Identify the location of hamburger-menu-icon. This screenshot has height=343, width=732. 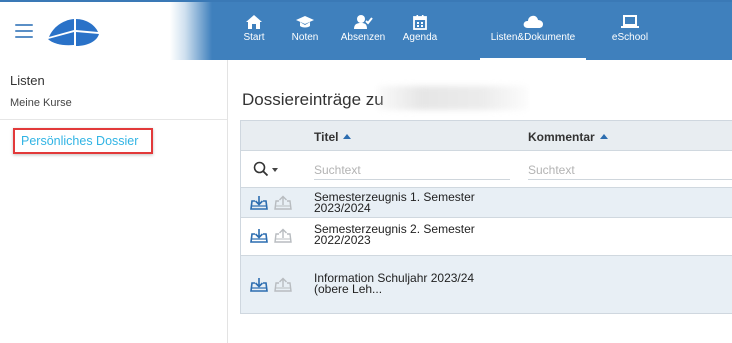
(24, 31).